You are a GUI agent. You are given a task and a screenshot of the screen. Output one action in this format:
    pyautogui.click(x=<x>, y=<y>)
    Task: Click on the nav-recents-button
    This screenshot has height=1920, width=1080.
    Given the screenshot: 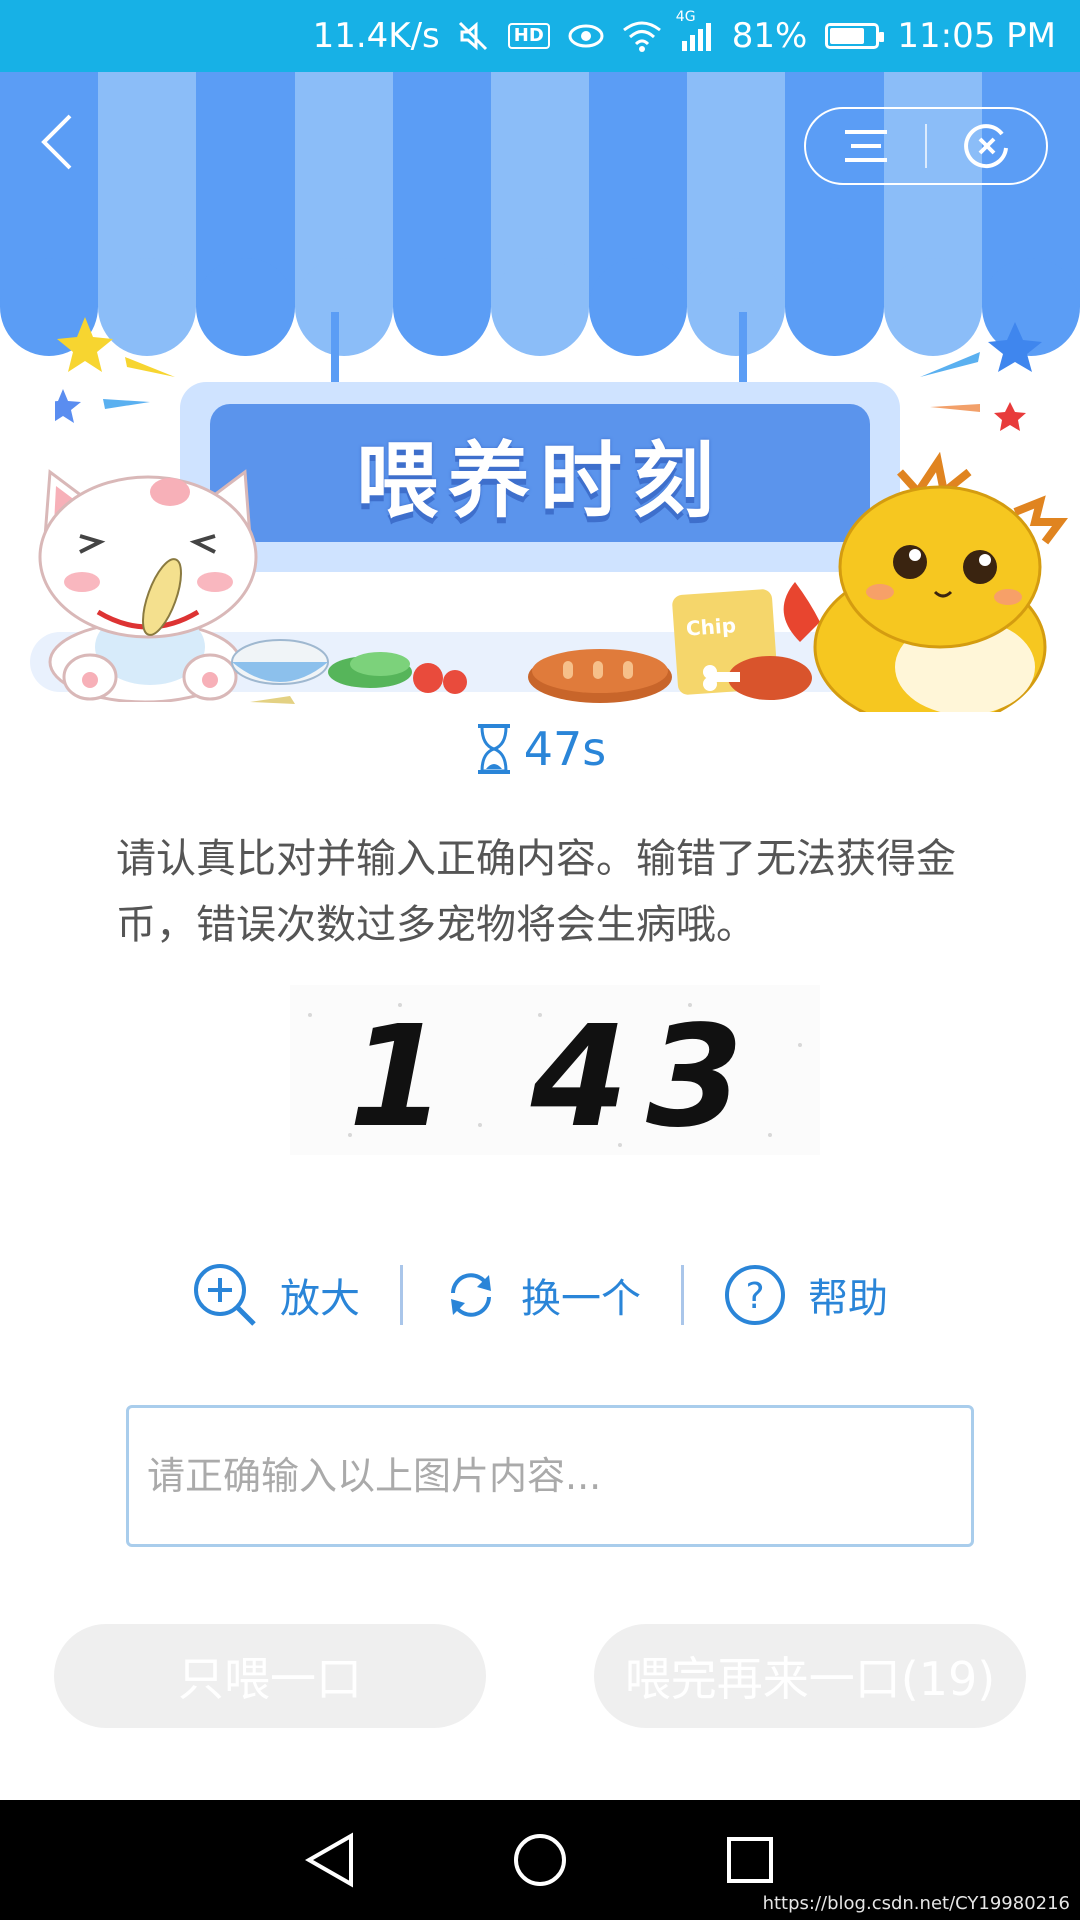 What is the action you would take?
    pyautogui.click(x=750, y=1860)
    